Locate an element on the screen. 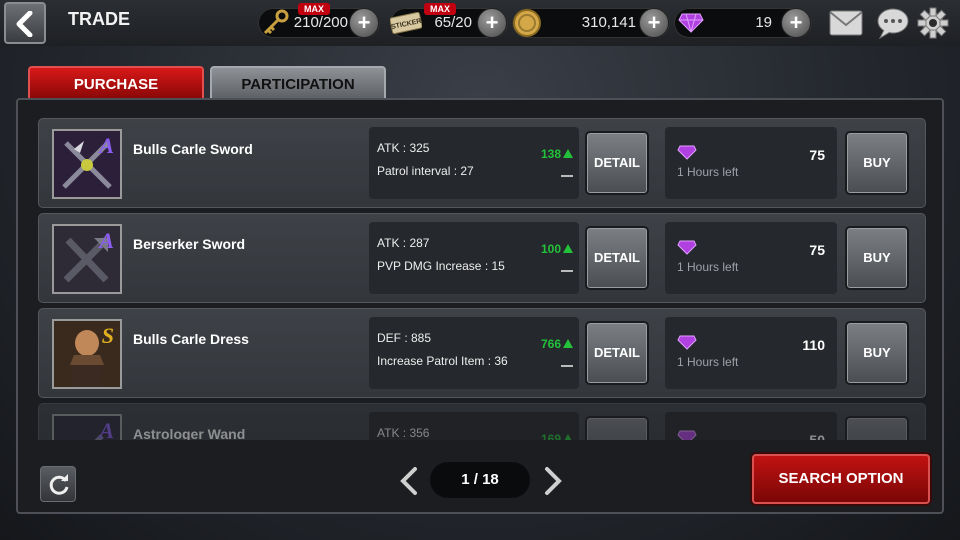 The image size is (960, 540). item-stats: ATK : 356 169 is located at coordinates (474, 426).